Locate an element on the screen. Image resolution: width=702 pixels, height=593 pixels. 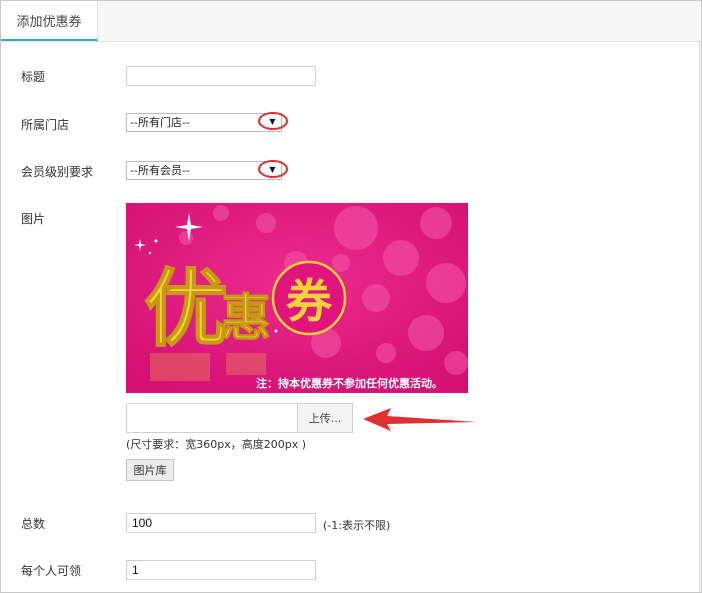
total-label: 总数 is located at coordinates (33, 524).